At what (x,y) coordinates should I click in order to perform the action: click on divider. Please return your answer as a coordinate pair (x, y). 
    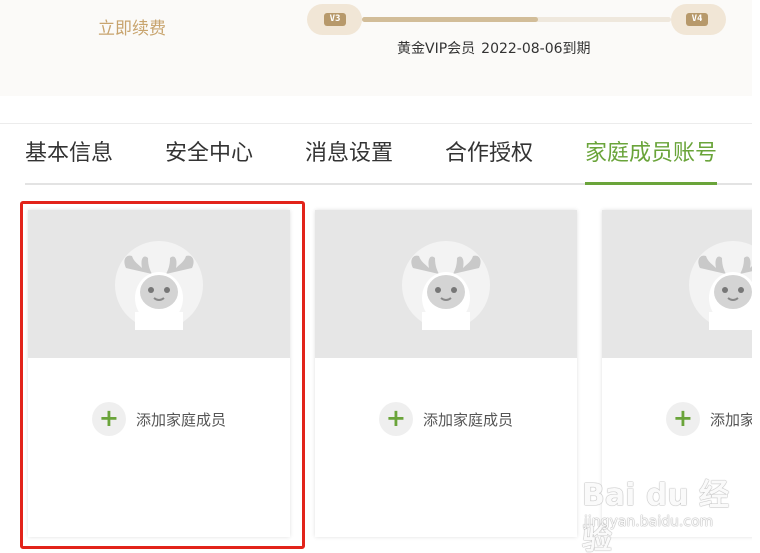
    Looking at the image, I should click on (376, 123).